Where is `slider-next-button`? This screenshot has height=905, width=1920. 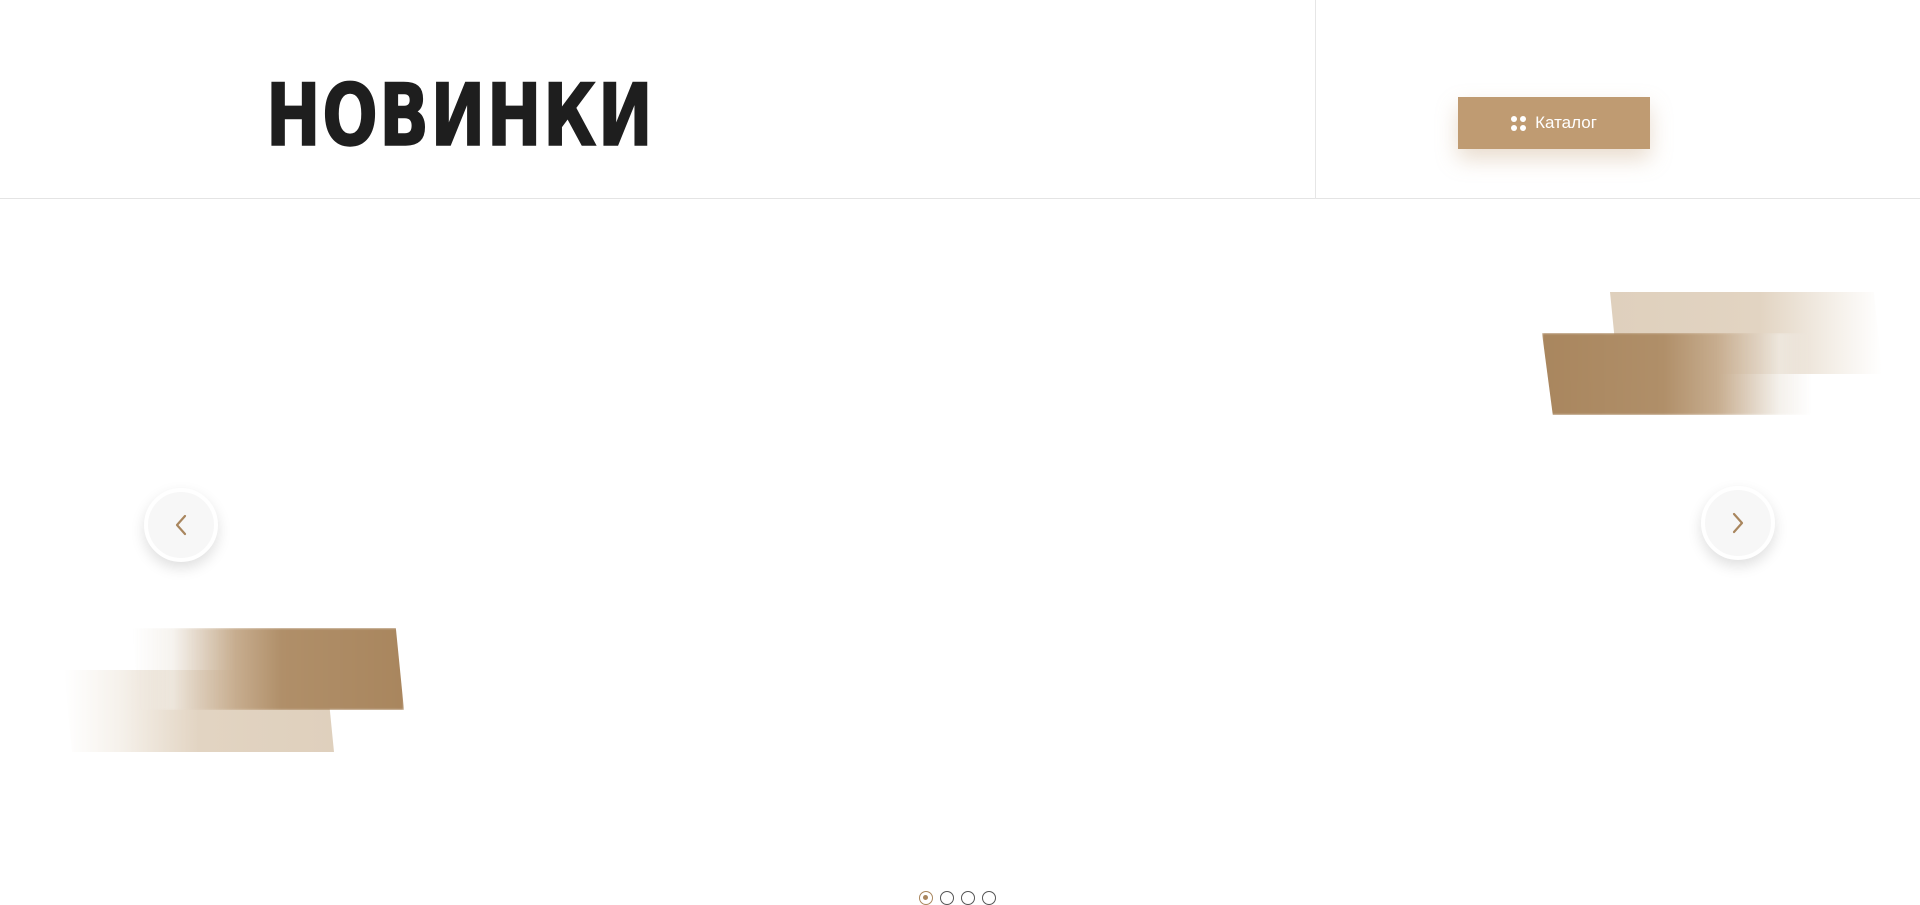 slider-next-button is located at coordinates (1738, 523).